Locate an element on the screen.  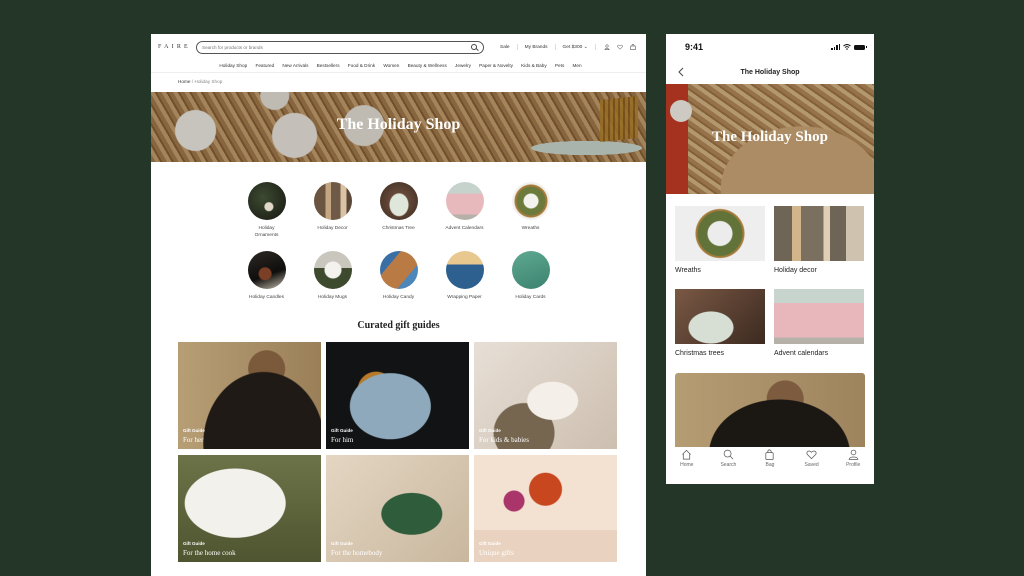
nav-paper-novelty: Paper & Novelty is located at coordinates (496, 65).